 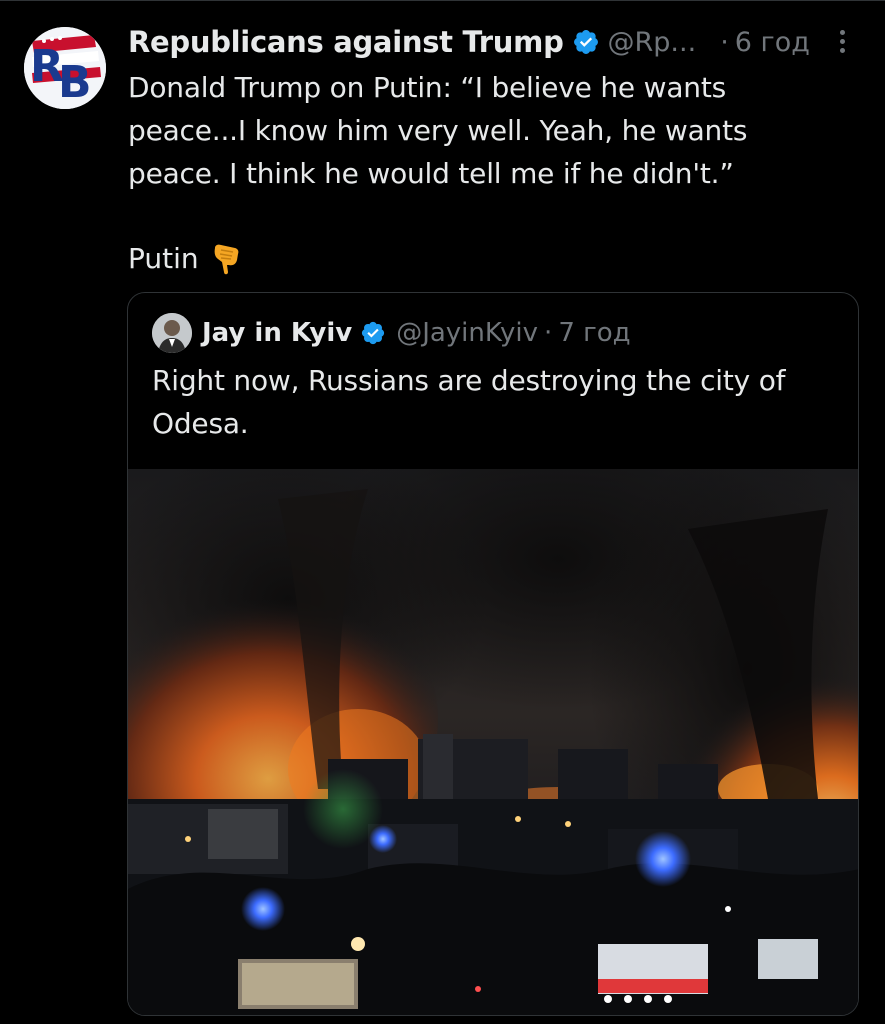 I want to click on author-name: Republicans against Trump, so click(x=346, y=42).